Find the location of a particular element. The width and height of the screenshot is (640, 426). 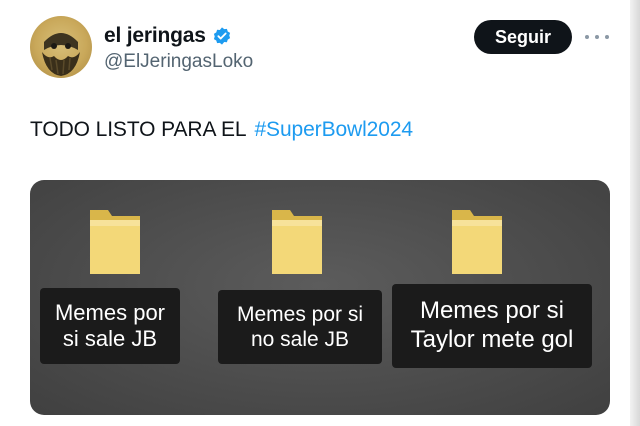

display-name: el jeringas is located at coordinates (155, 36).